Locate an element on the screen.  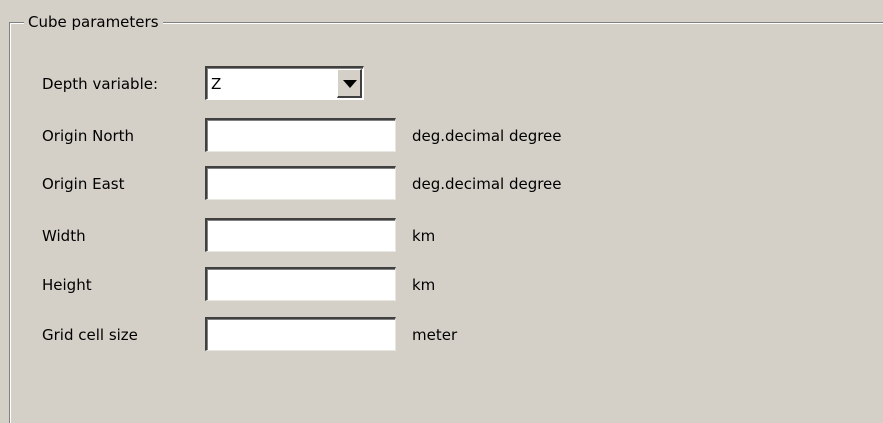
height-field-frame is located at coordinates (300, 284).